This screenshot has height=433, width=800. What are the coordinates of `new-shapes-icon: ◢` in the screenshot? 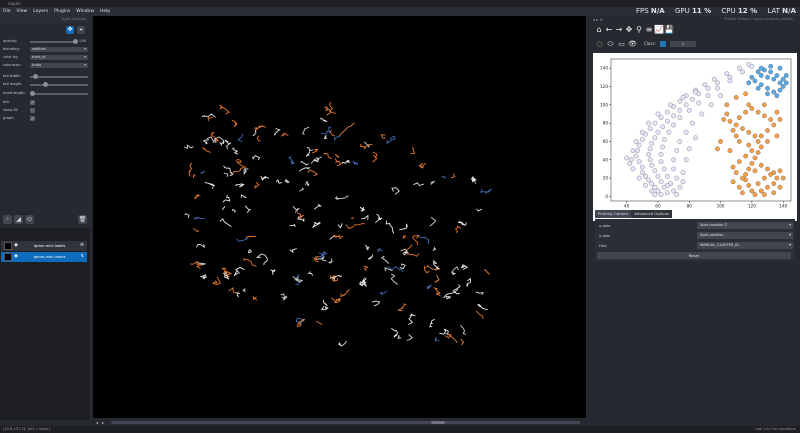 It's located at (18, 219).